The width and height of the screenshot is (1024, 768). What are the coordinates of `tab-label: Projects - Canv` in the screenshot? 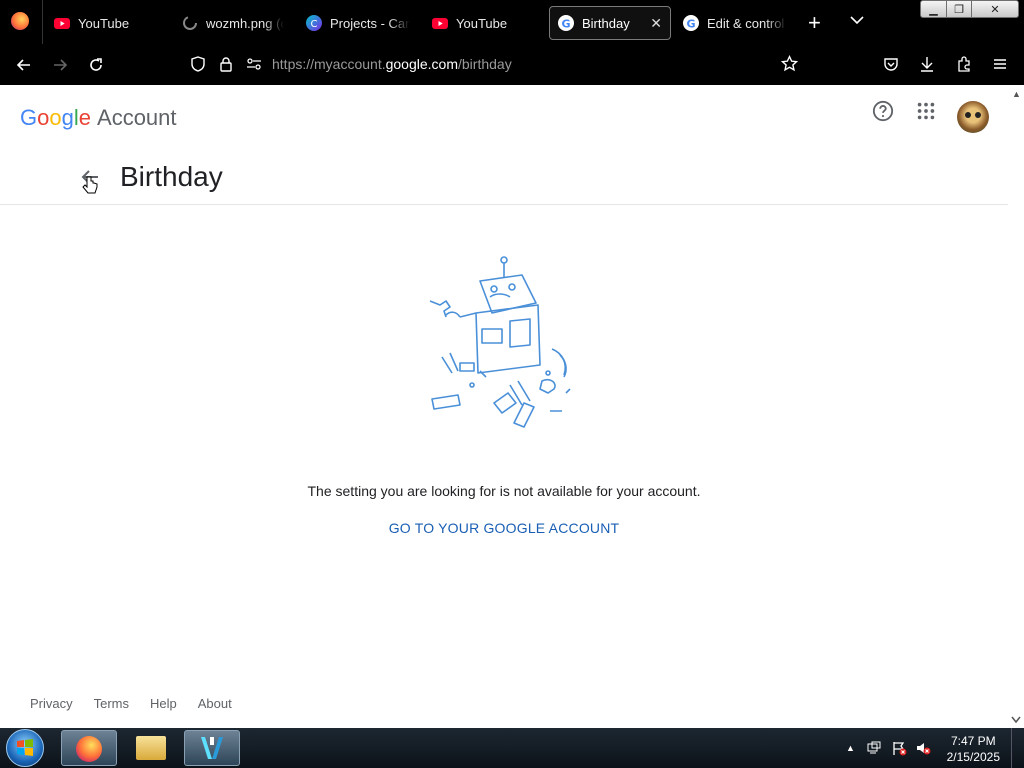 It's located at (370, 23).